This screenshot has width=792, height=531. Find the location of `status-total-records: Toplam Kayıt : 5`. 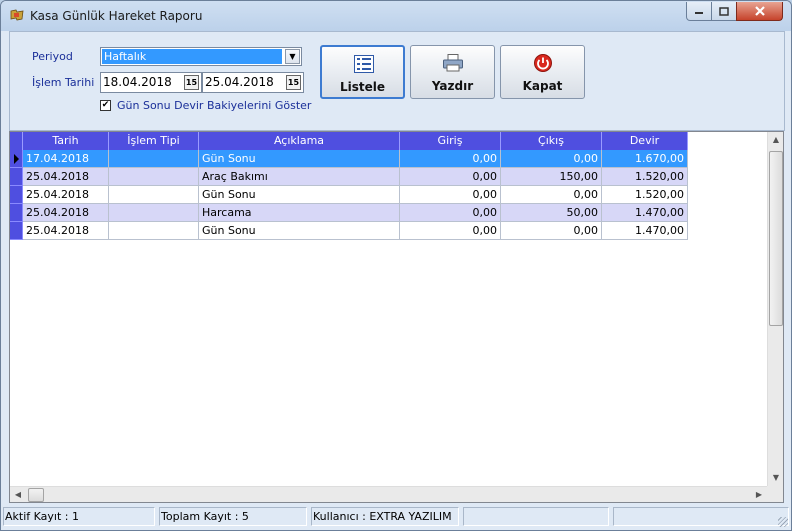

status-total-records: Toplam Kayıt : 5 is located at coordinates (233, 516).